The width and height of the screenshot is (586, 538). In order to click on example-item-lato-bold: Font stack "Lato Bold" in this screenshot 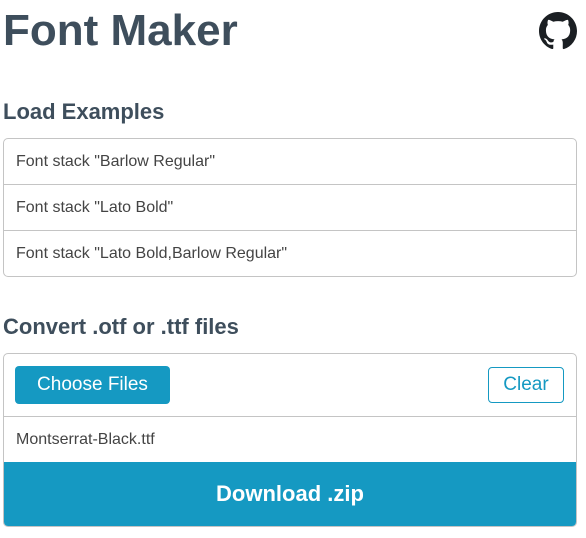, I will do `click(290, 207)`.